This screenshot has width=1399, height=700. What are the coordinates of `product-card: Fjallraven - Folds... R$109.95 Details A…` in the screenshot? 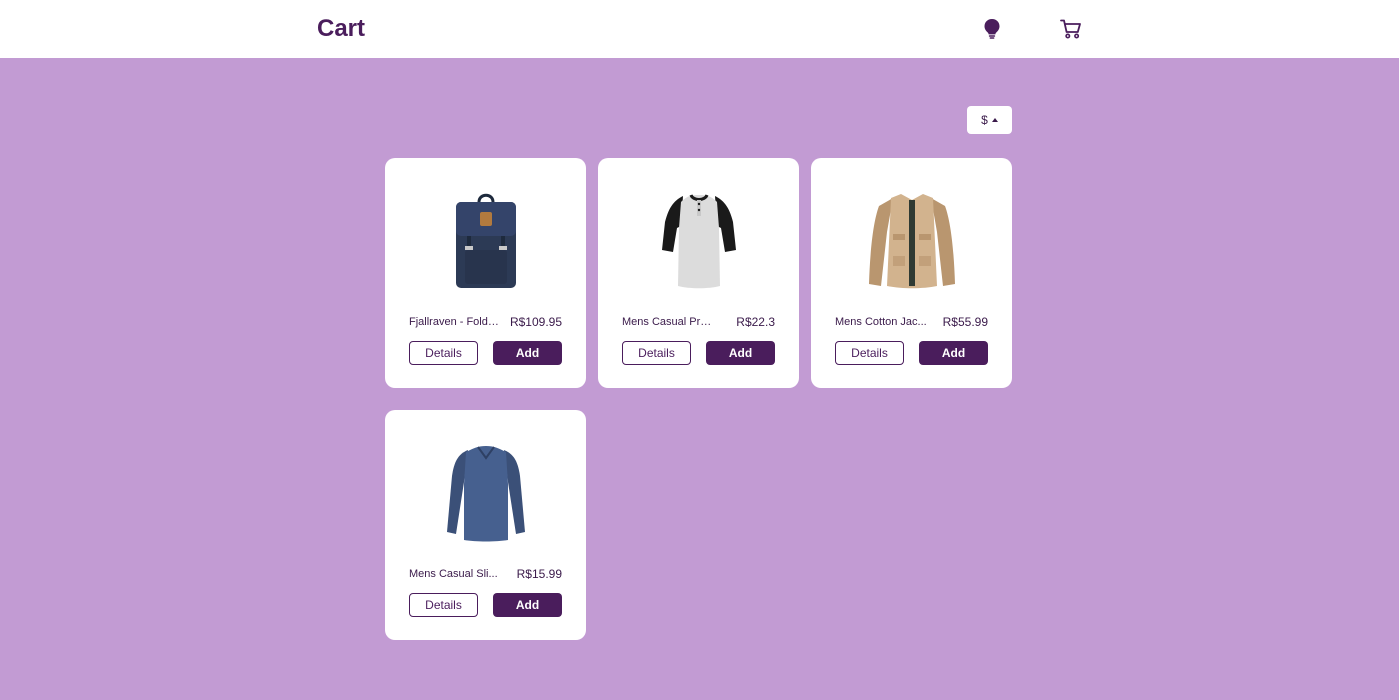 It's located at (485, 273).